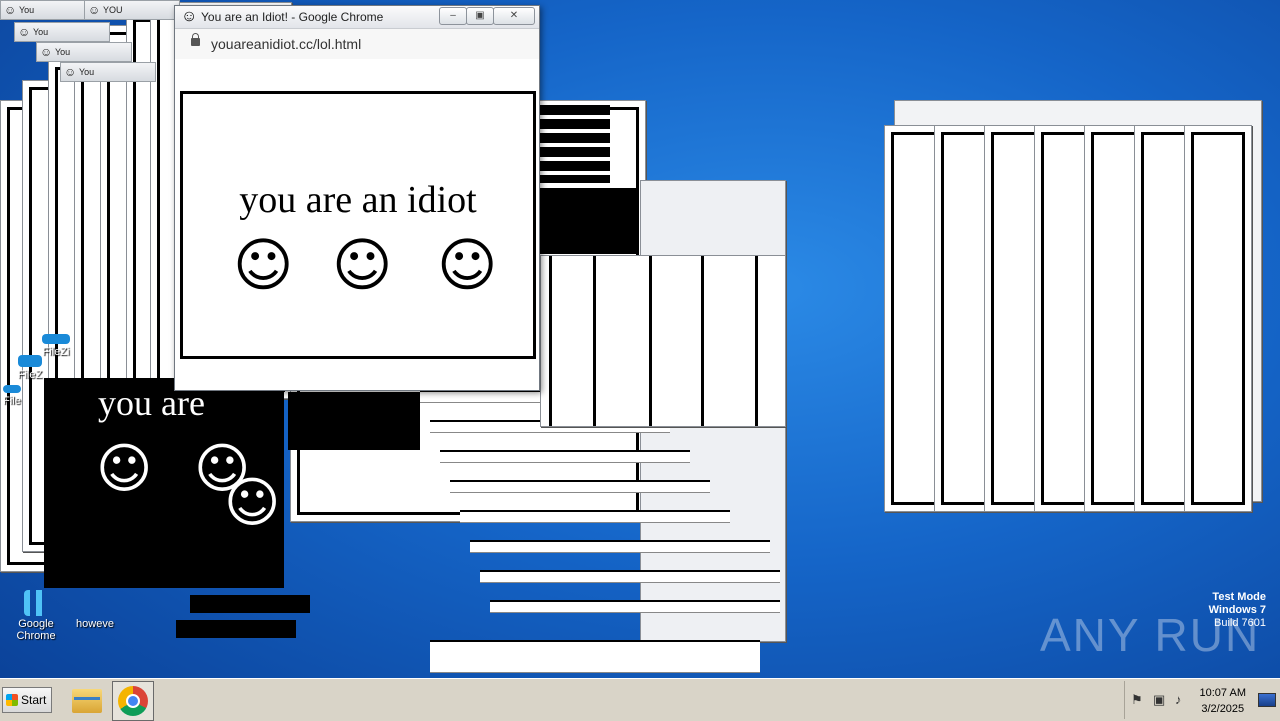 The image size is (1280, 721). I want to click on test-mode-watermark: Test Mode Windows 7 Build 7601, so click(1237, 610).